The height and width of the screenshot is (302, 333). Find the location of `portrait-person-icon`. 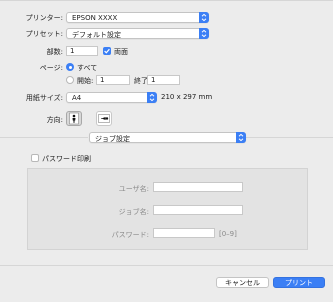

portrait-person-icon is located at coordinates (74, 118).